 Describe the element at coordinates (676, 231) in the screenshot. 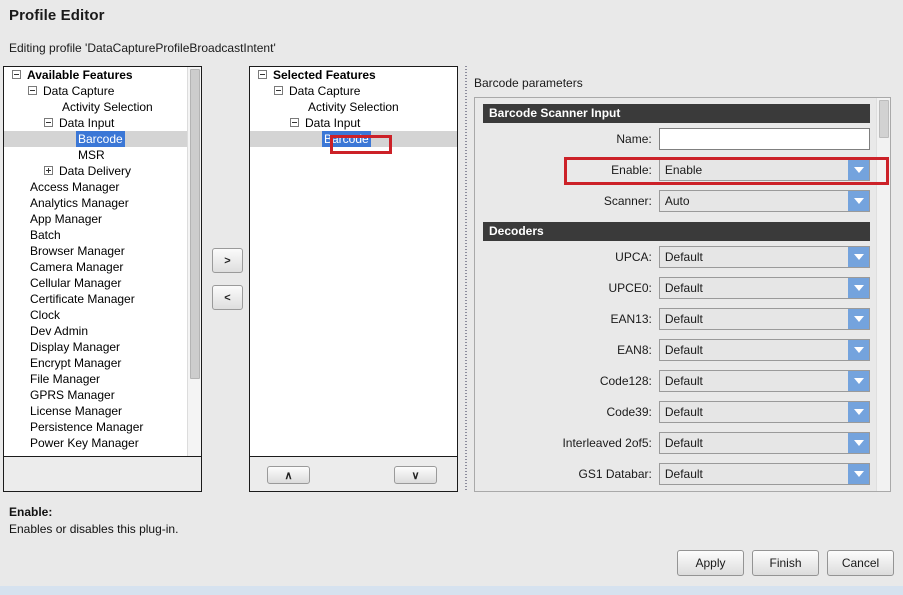

I see `section-header: Decoders` at that location.